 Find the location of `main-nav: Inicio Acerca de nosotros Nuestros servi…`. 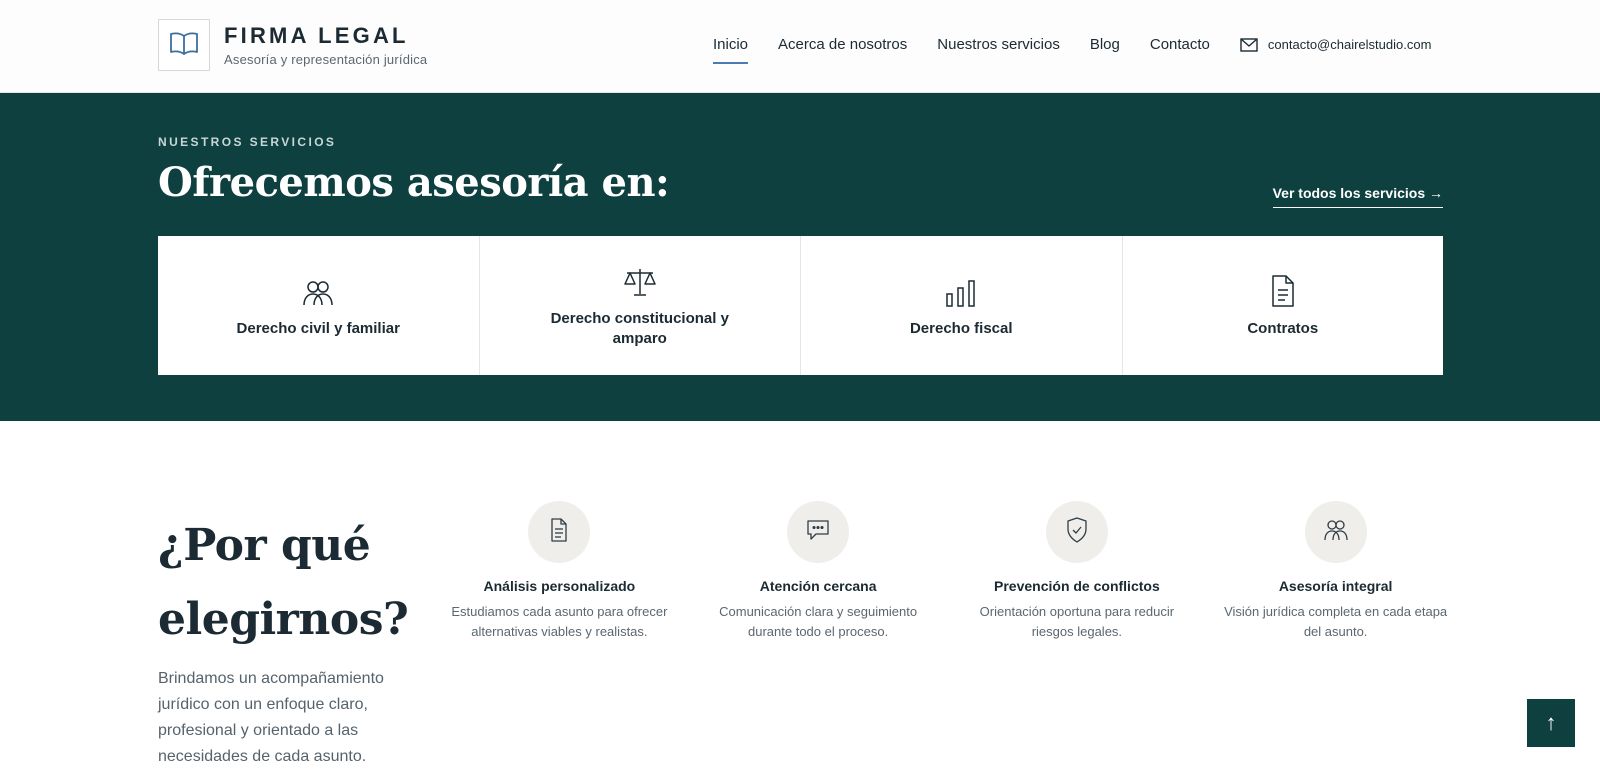

main-nav: Inicio Acerca de nosotros Nuestros servi… is located at coordinates (1072, 50).